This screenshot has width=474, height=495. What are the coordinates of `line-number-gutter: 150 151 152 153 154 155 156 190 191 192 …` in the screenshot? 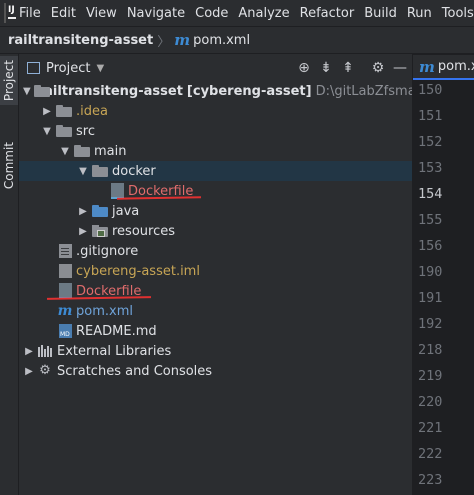 It's located at (443, 288).